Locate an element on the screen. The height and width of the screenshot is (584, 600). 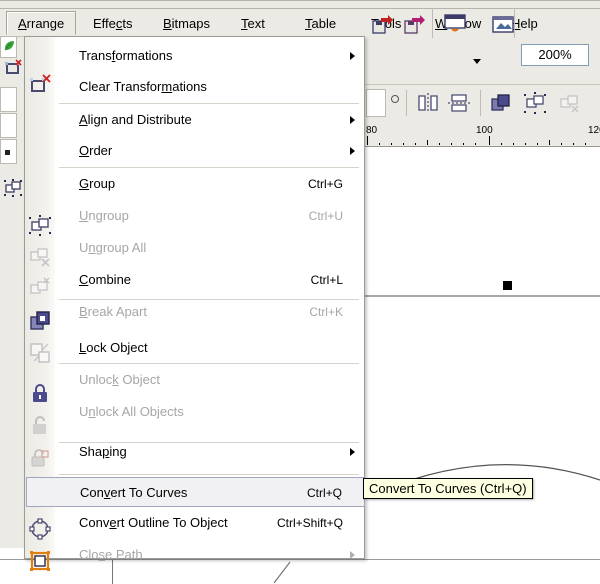
menu-item-label: Combine is located at coordinates (105, 279).